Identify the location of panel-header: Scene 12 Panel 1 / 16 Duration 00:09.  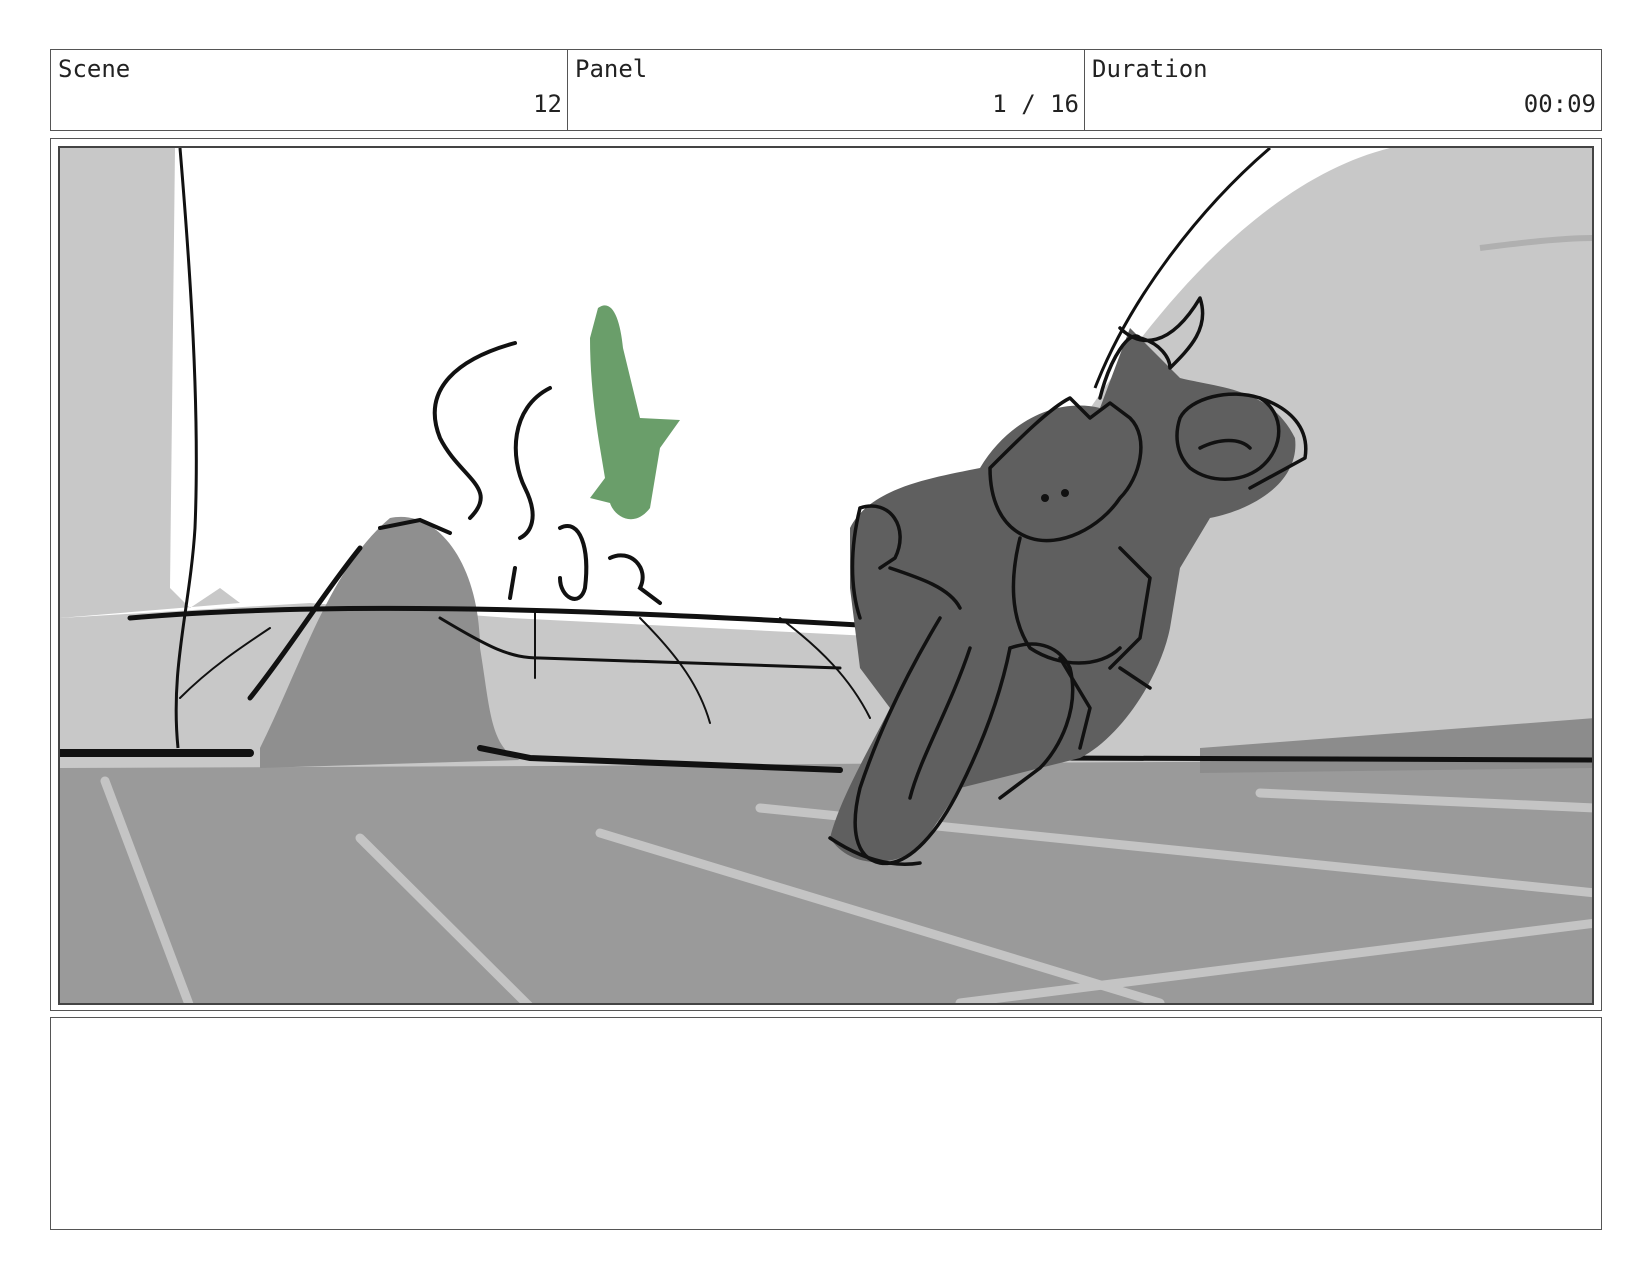
(826, 90).